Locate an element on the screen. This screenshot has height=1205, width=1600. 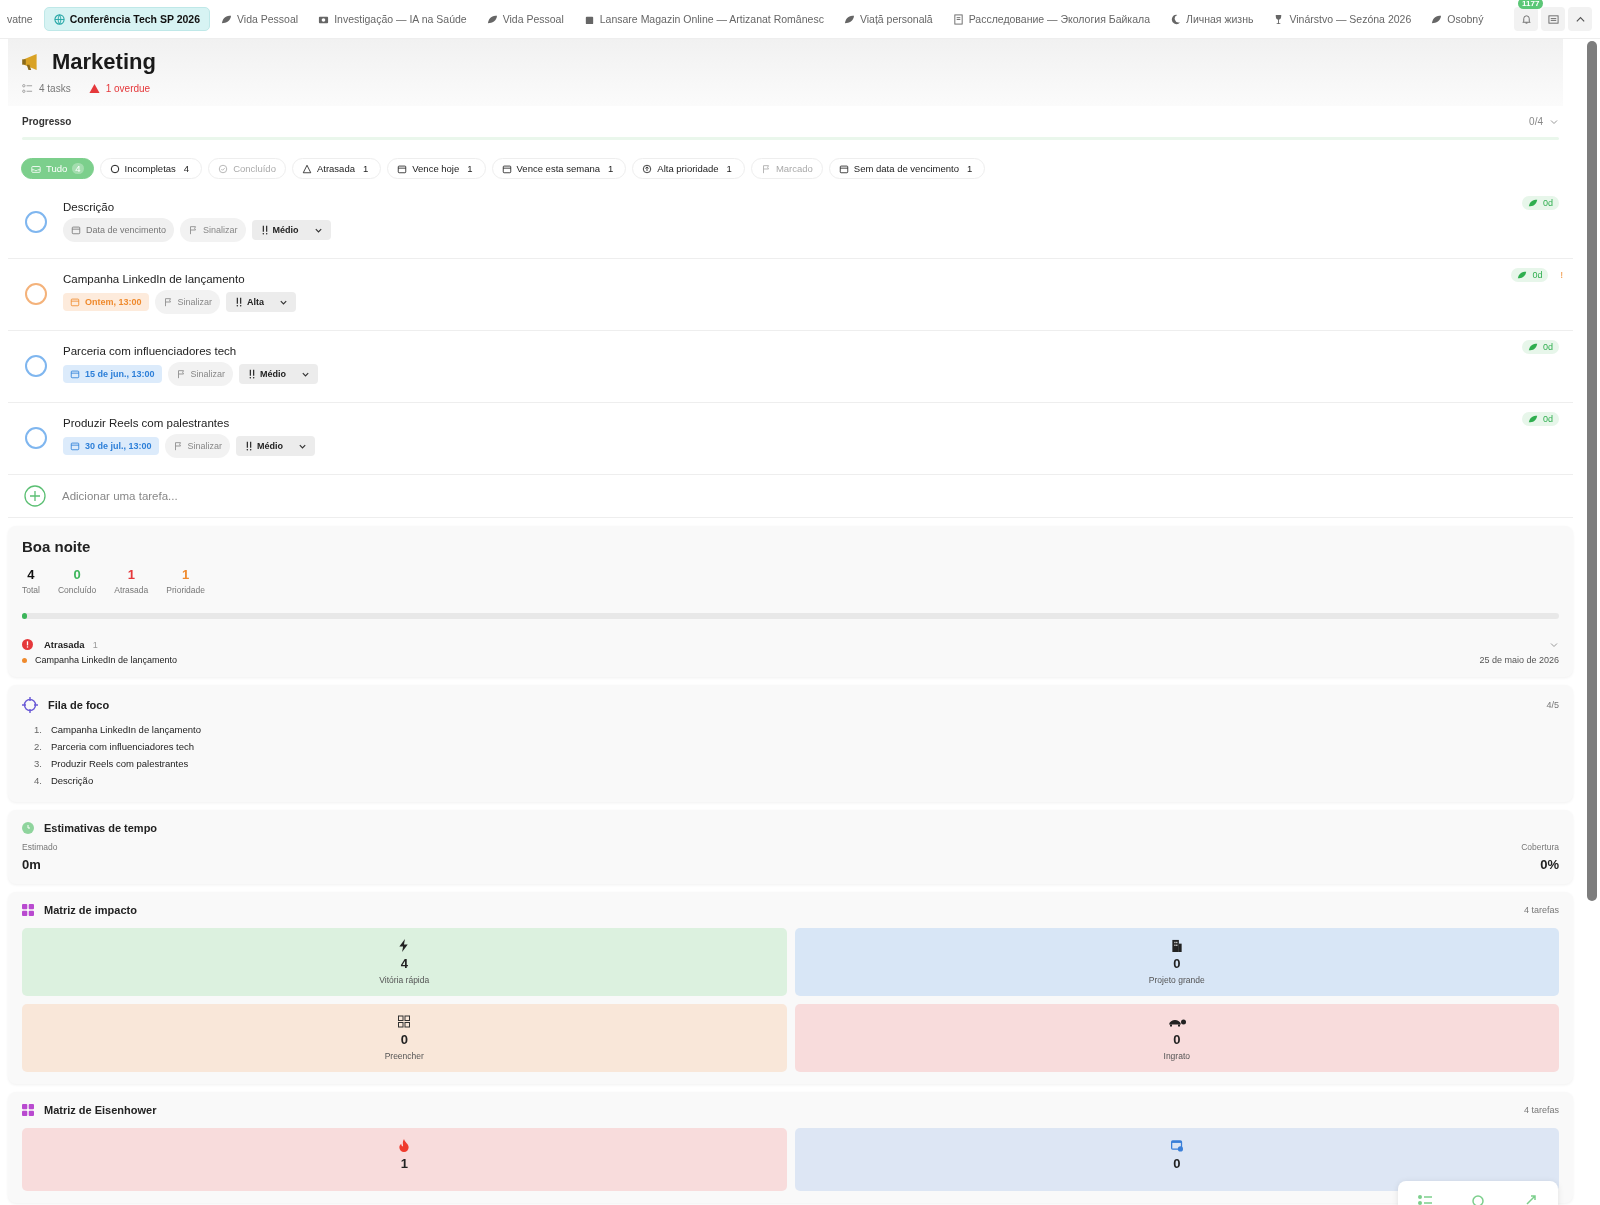
task-title: Descrição is located at coordinates (784, 207).